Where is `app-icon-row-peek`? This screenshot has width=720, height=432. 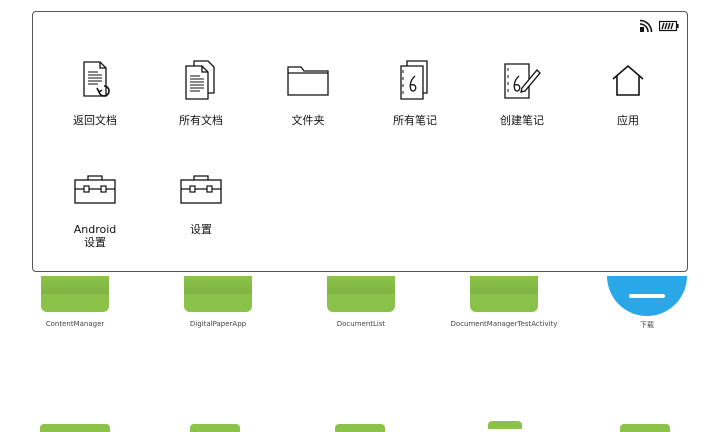 app-icon-row-peek is located at coordinates (505, 425).